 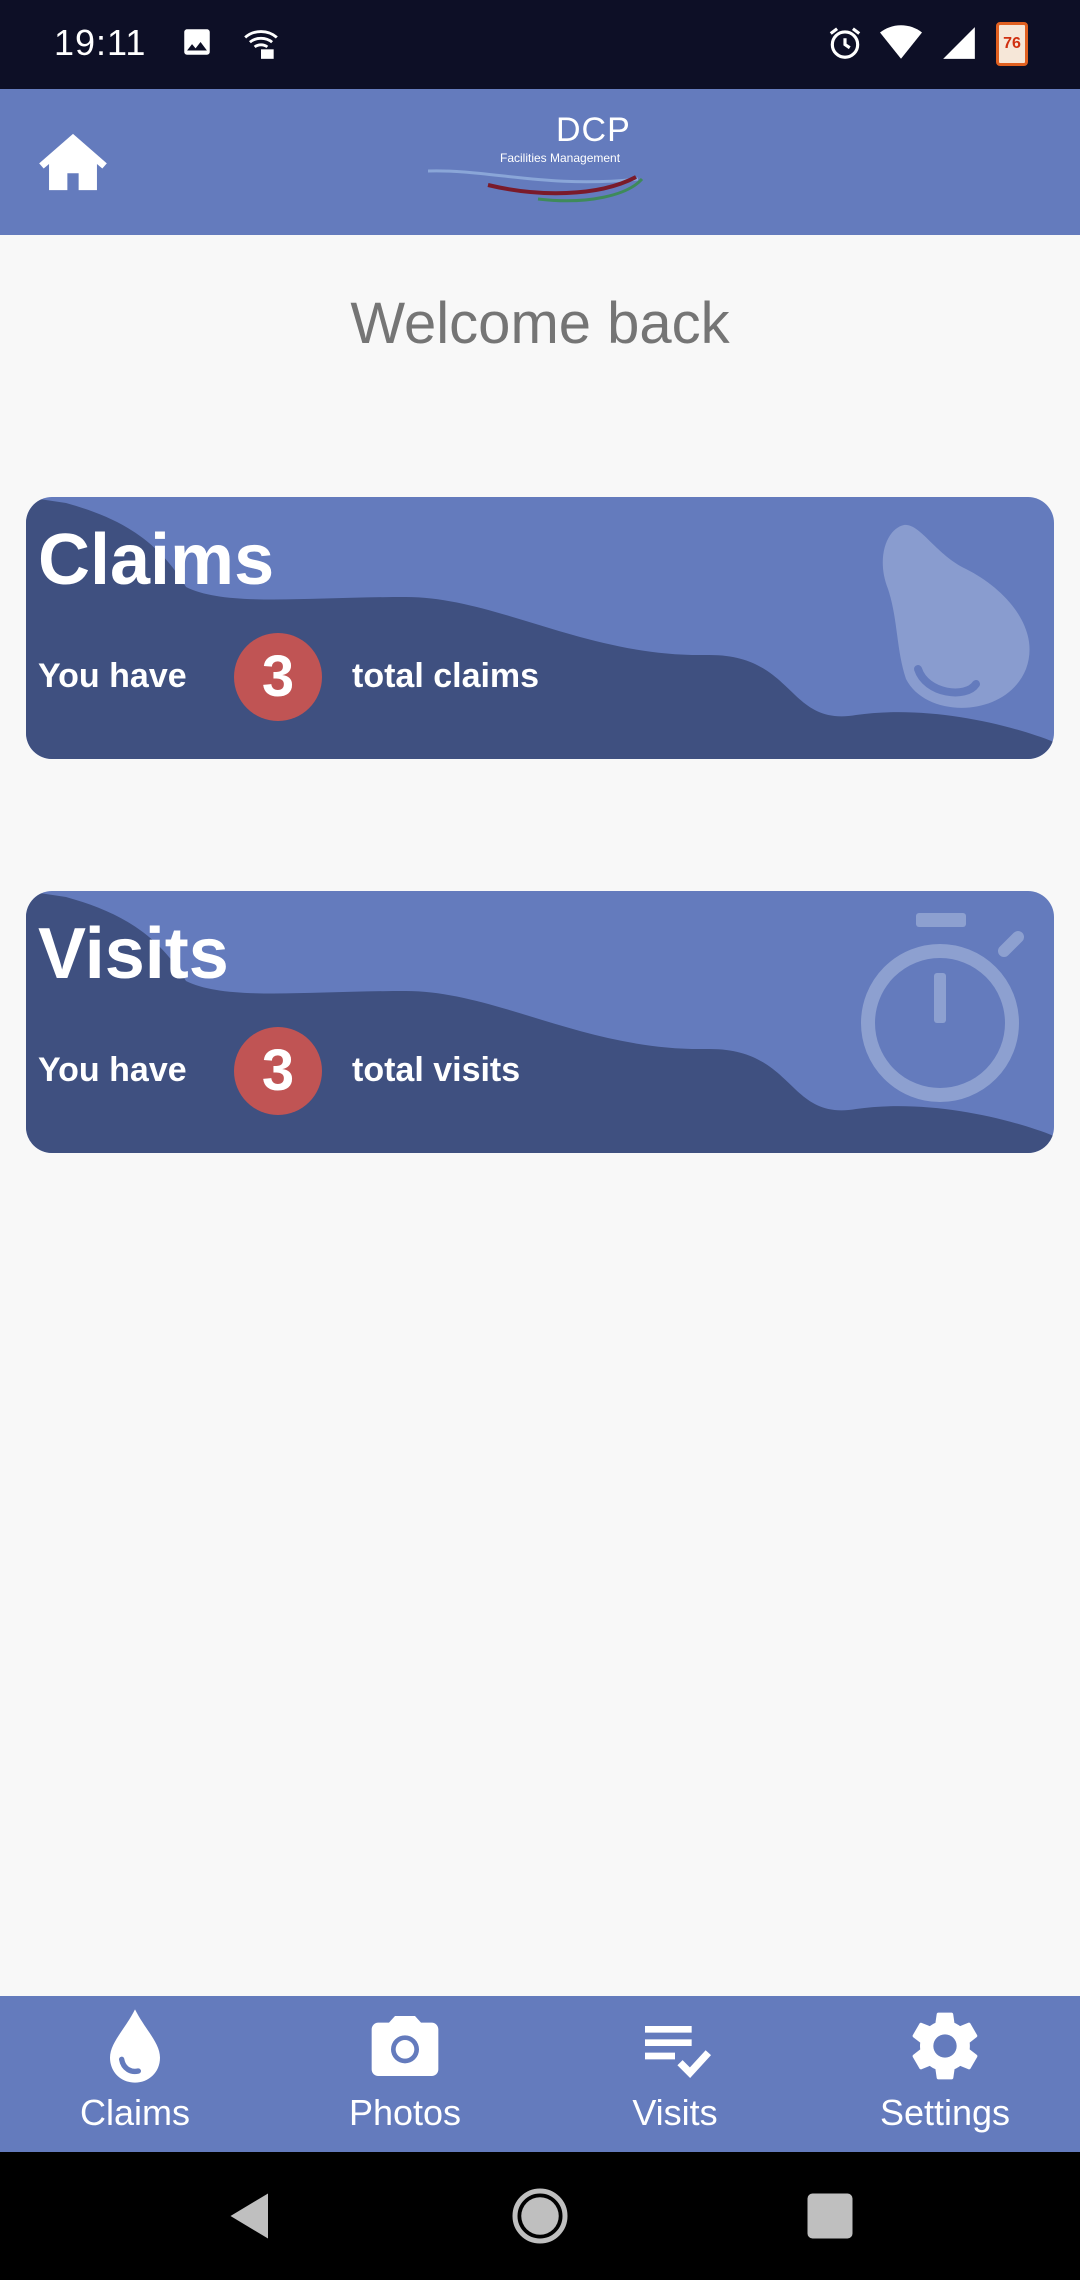 What do you see at coordinates (536, 186) in the screenshot?
I see `logo-swoosh` at bounding box center [536, 186].